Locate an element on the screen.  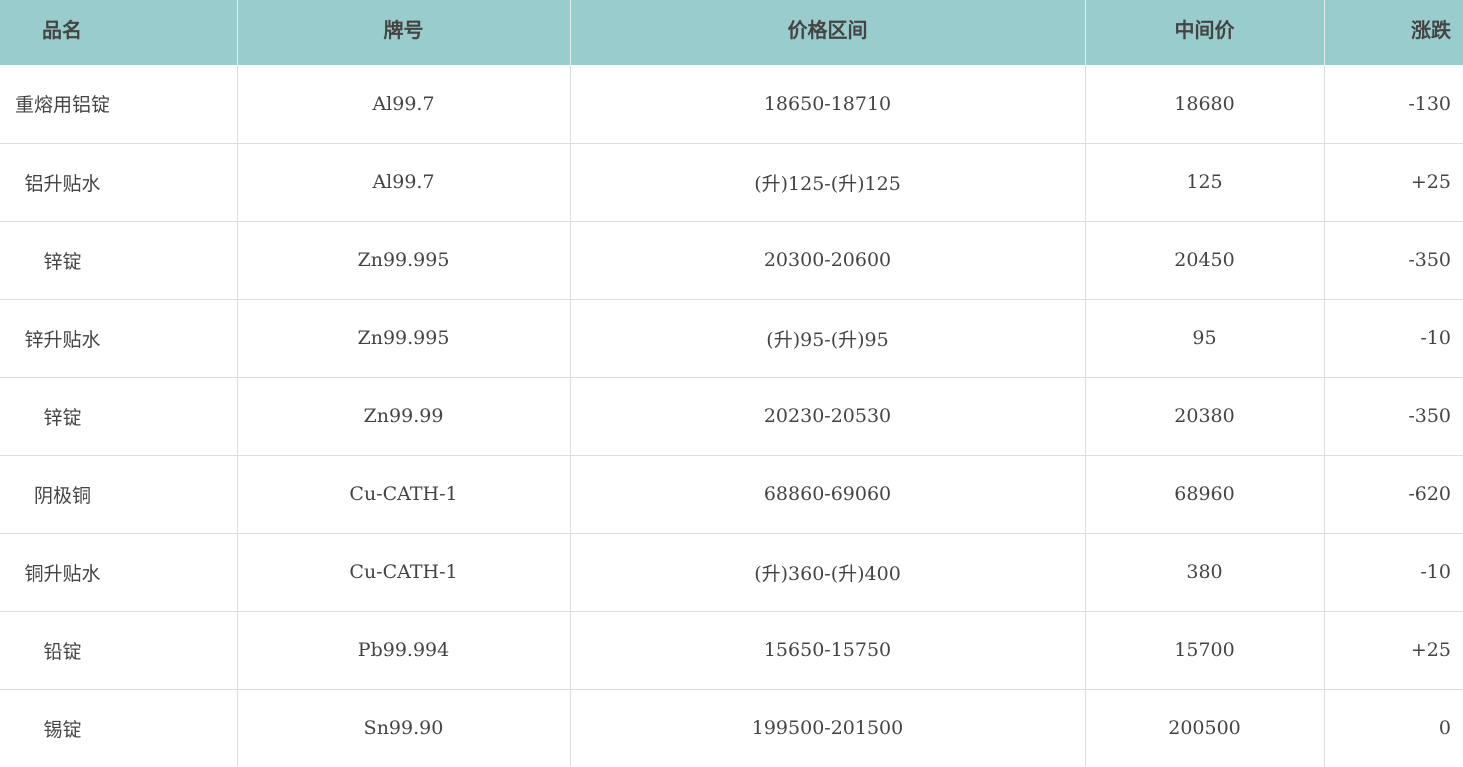
cell-mid-price: 20380 is located at coordinates (1205, 416).